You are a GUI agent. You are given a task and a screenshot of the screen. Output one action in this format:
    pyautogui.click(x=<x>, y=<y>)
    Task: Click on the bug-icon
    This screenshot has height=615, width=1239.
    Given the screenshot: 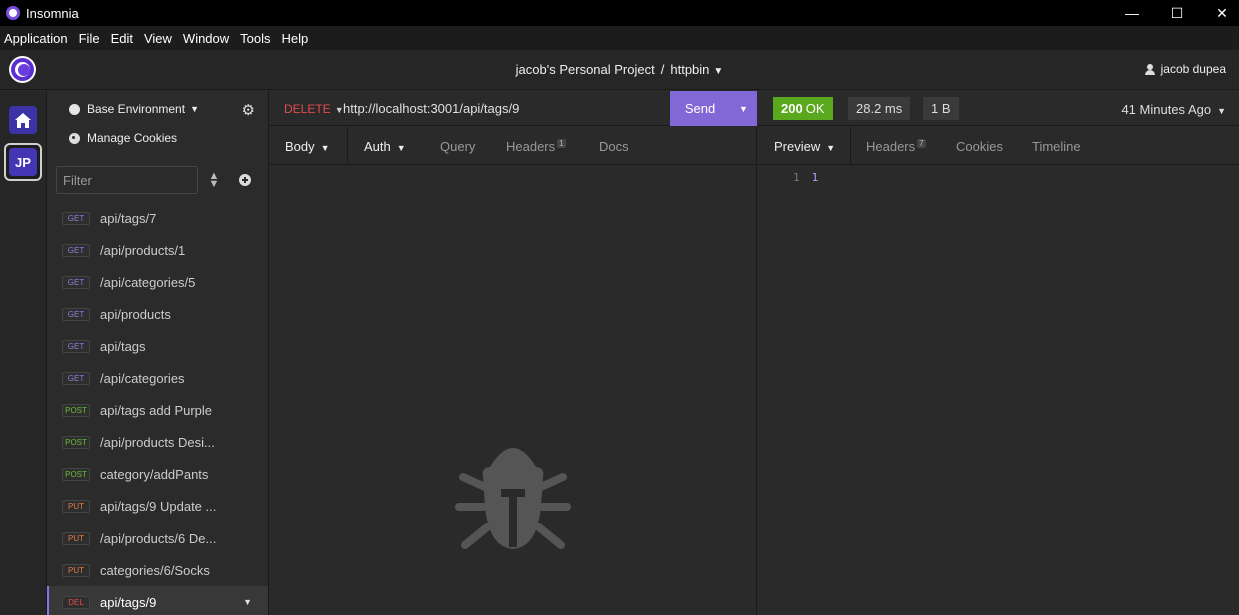 What is the action you would take?
    pyautogui.click(x=513, y=498)
    